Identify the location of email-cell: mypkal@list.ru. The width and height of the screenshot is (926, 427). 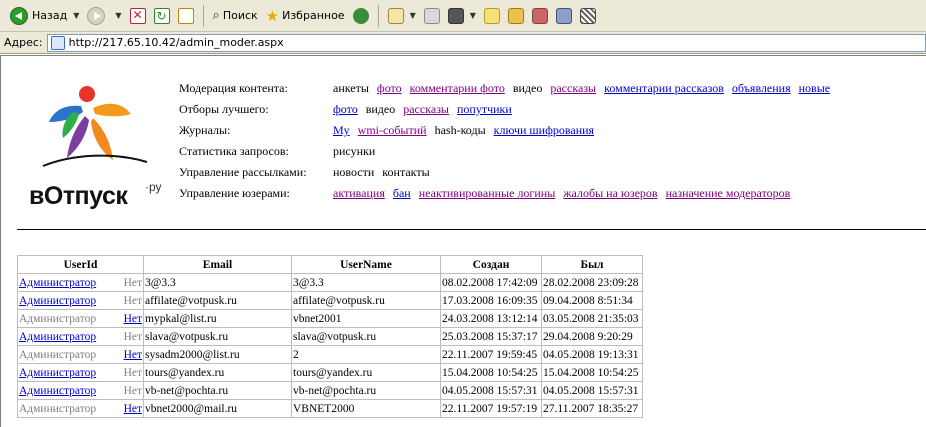
(217, 318).